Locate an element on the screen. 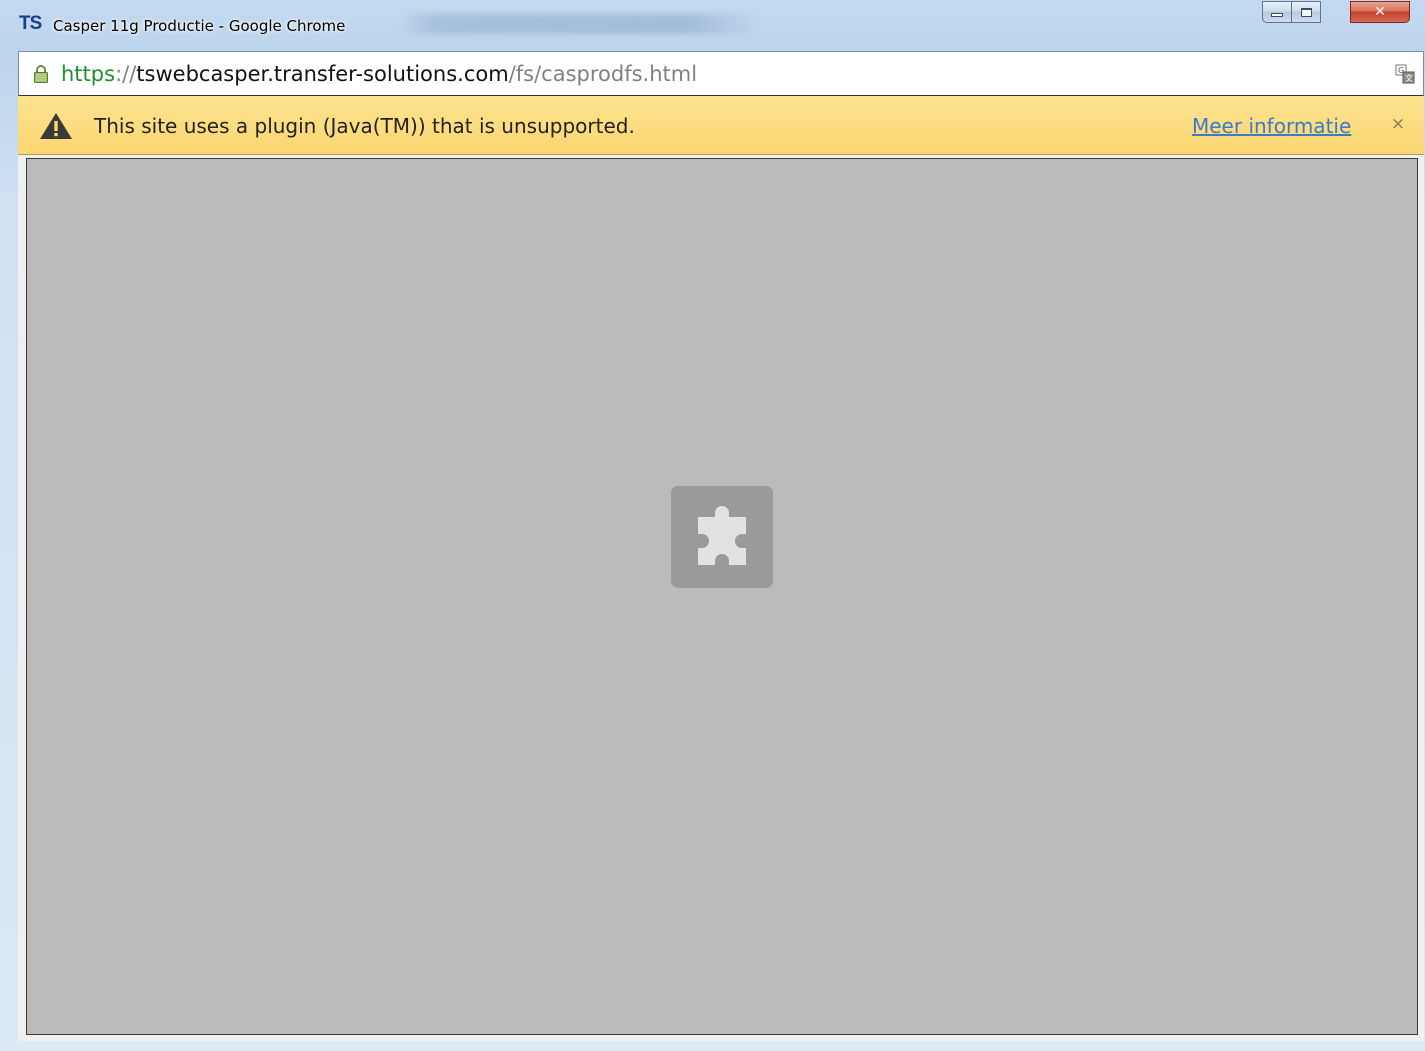 This screenshot has width=1425, height=1051. translate-icon: G 文 is located at coordinates (1405, 74).